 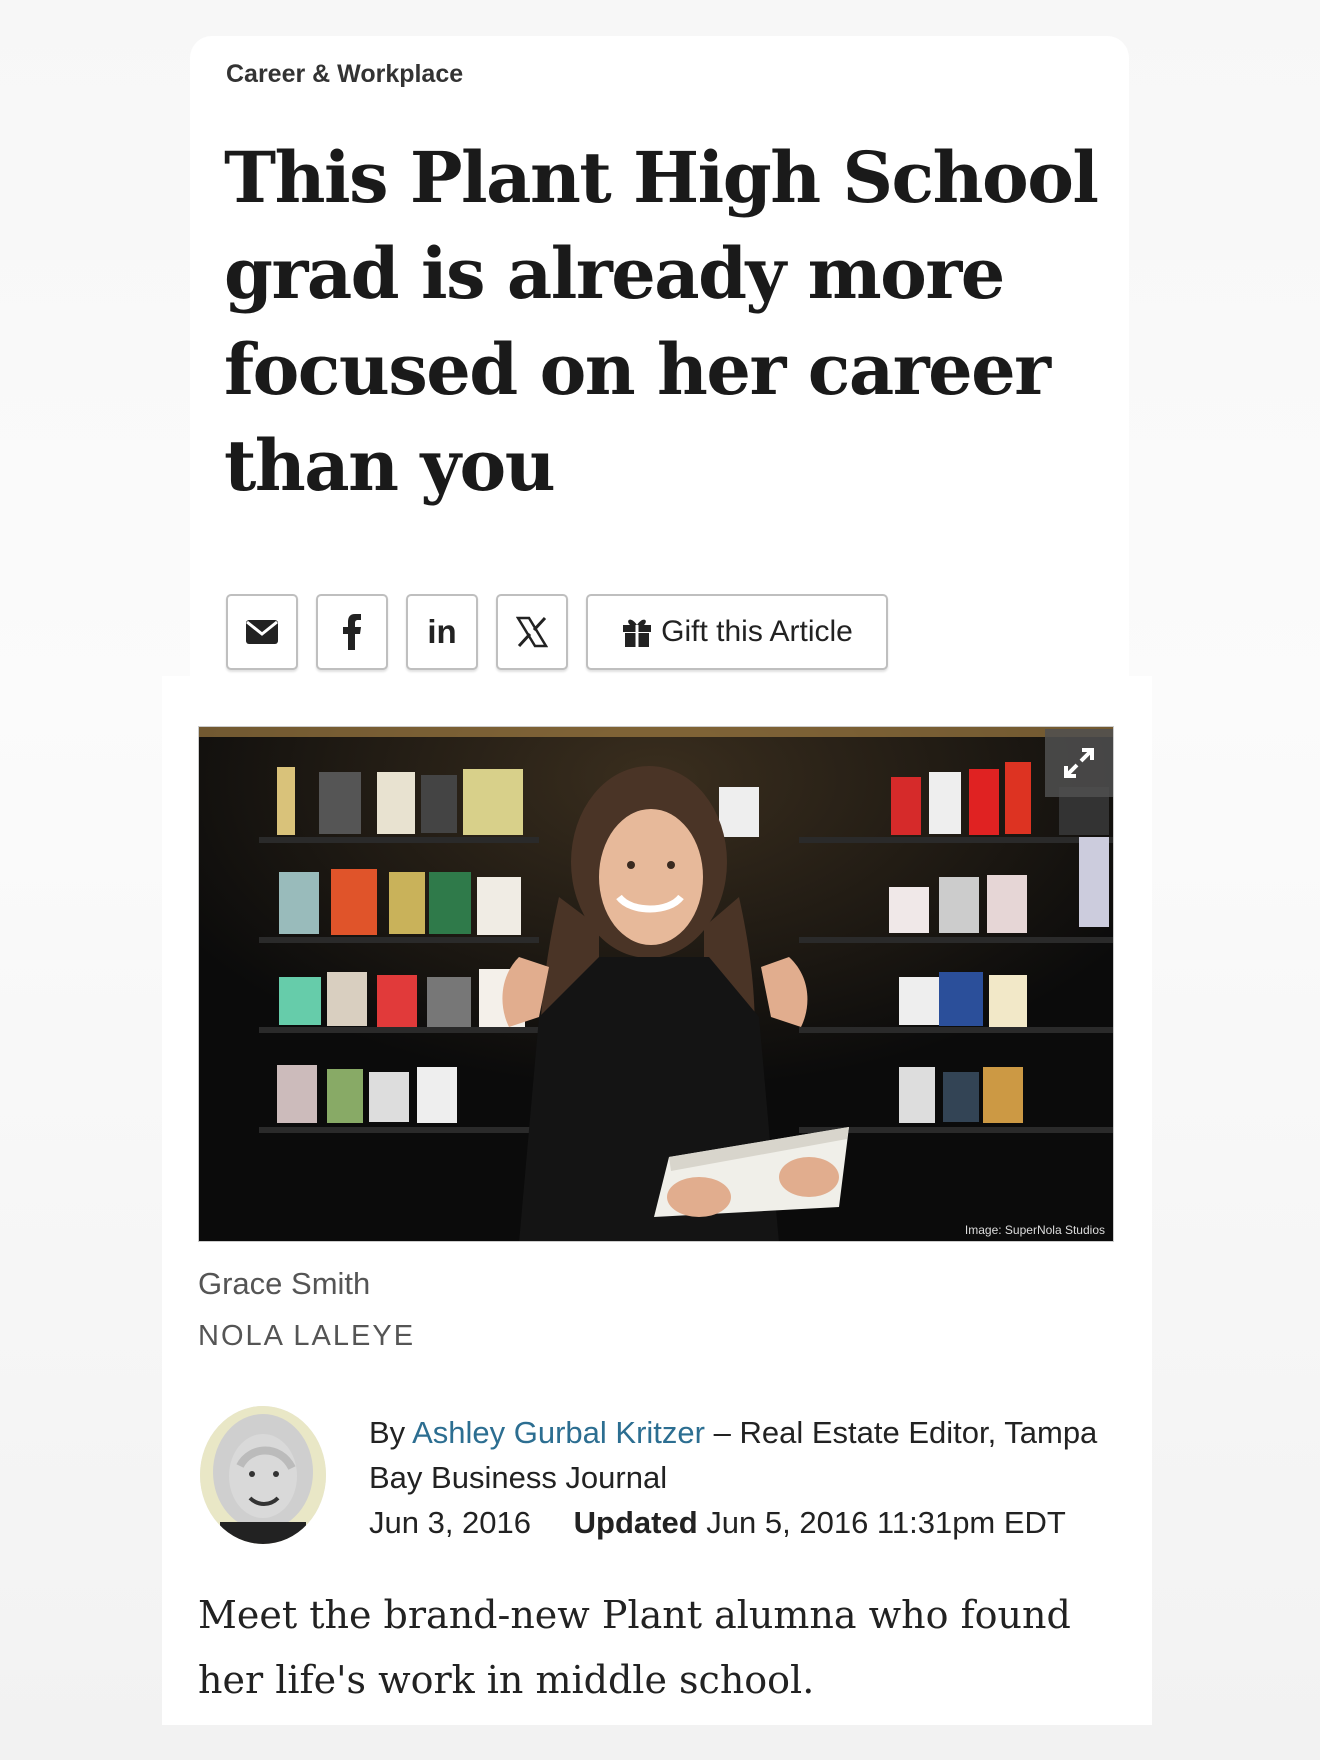 What do you see at coordinates (284, 1283) in the screenshot?
I see `image-caption: Grace Smith` at bounding box center [284, 1283].